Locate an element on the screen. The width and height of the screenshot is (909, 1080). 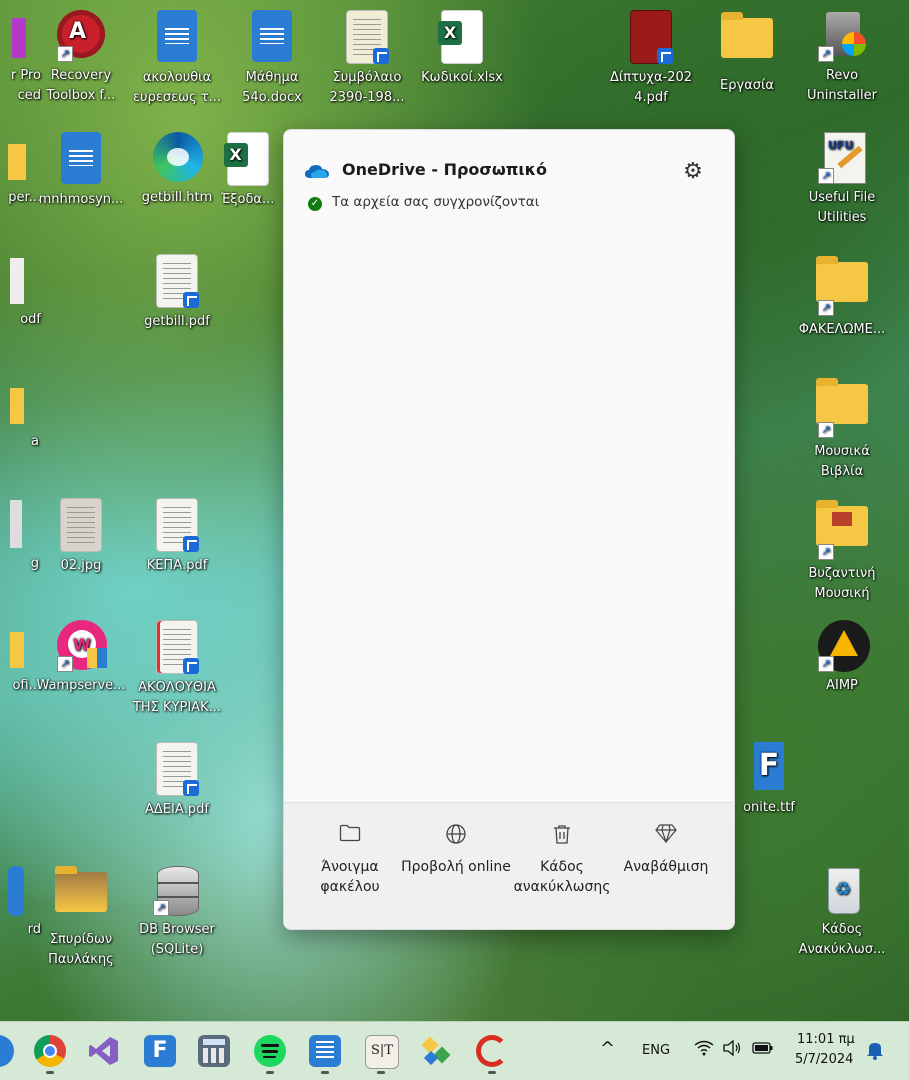
notification-bell-icon is located at coordinates (875, 1052).